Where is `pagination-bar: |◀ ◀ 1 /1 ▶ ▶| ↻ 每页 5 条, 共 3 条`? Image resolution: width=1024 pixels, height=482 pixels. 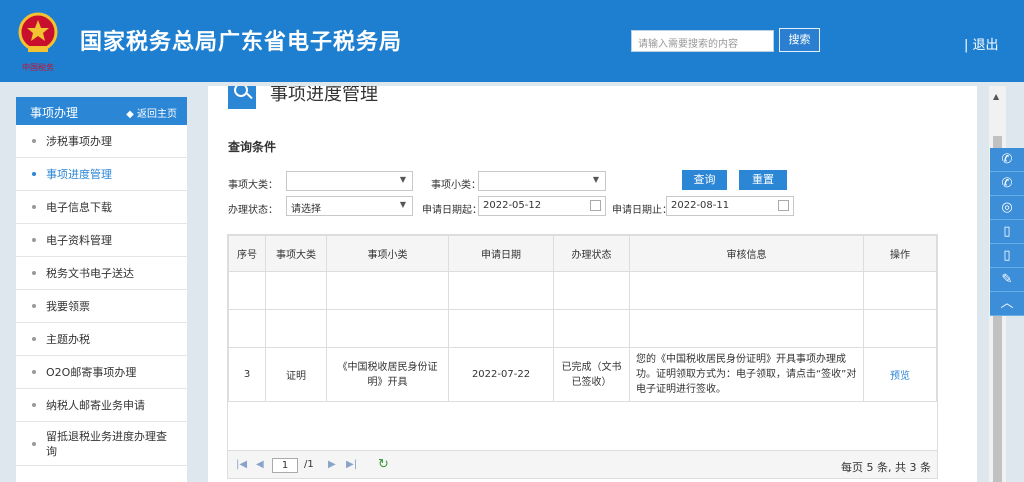
pagination-bar: |◀ ◀ 1 /1 ▶ ▶| ↻ 每页 5 条, 共 3 条 is located at coordinates (582, 464).